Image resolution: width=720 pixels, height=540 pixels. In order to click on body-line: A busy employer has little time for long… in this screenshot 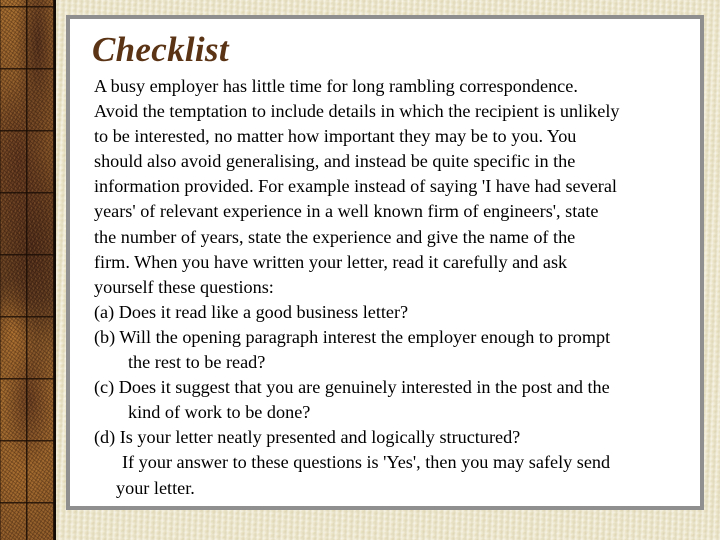, I will do `click(336, 86)`.